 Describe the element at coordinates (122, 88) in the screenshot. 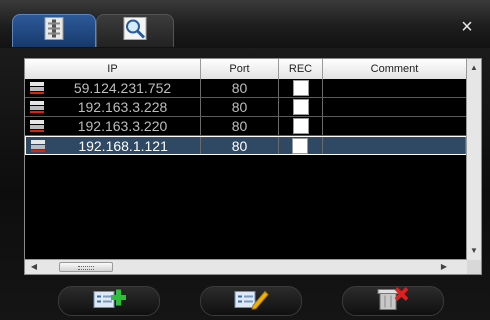

I see `ip-address: 59.124.231.752` at that location.